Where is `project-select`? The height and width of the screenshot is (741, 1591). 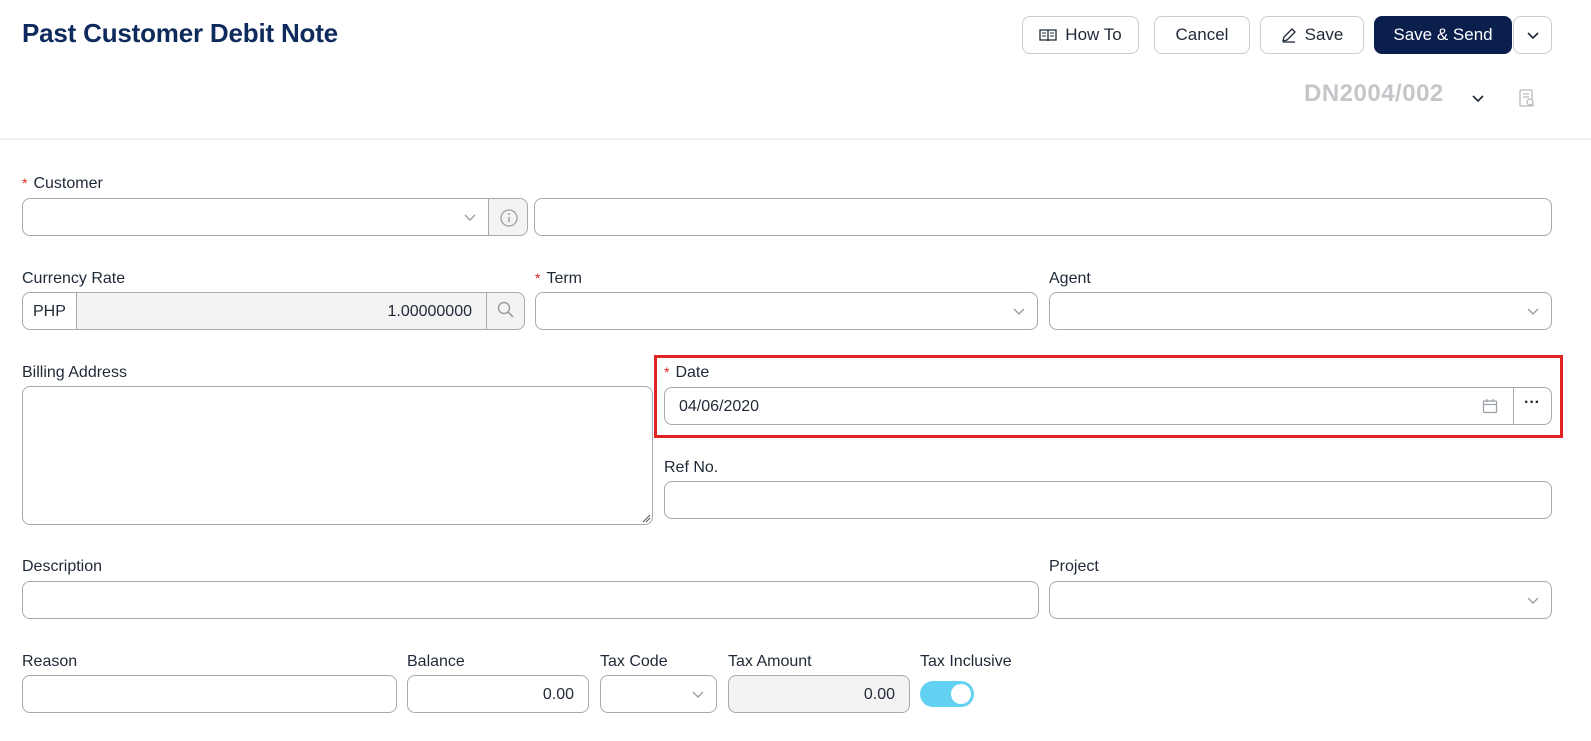 project-select is located at coordinates (1300, 600).